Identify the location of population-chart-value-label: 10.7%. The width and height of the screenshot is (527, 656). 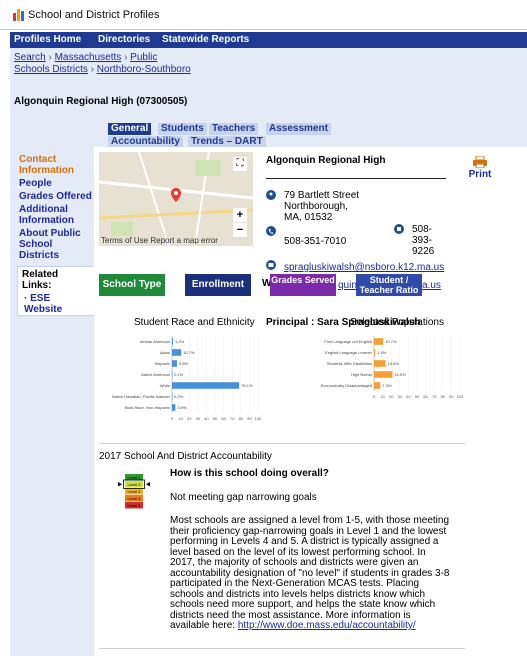
(391, 341).